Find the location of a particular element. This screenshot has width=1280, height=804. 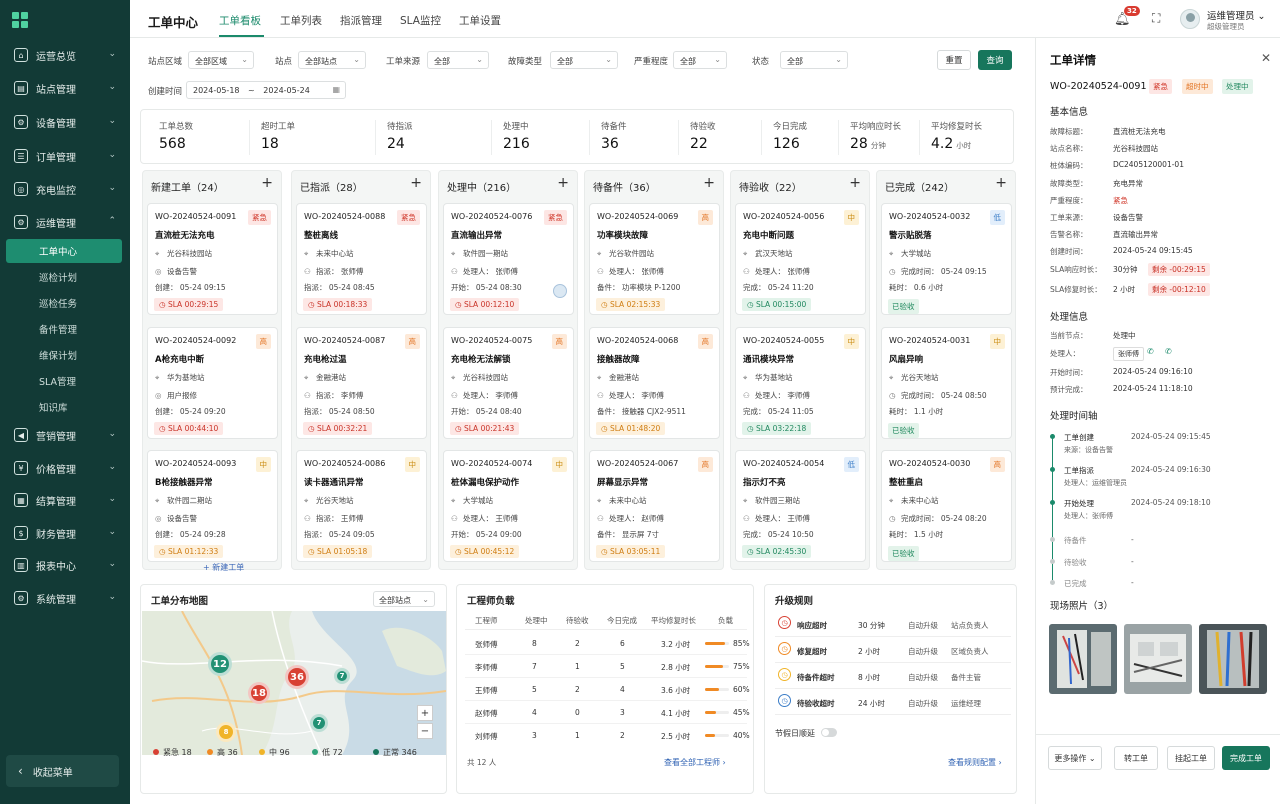

monitor-icon: ◎ is located at coordinates (21, 189).